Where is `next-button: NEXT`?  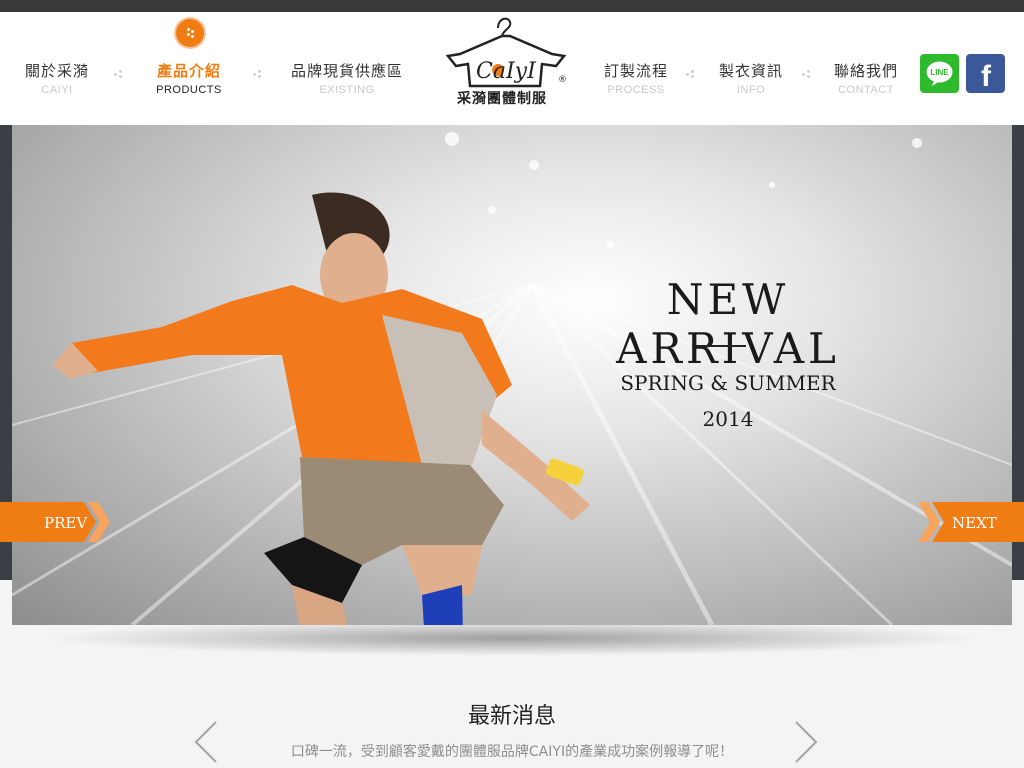 next-button: NEXT is located at coordinates (971, 522).